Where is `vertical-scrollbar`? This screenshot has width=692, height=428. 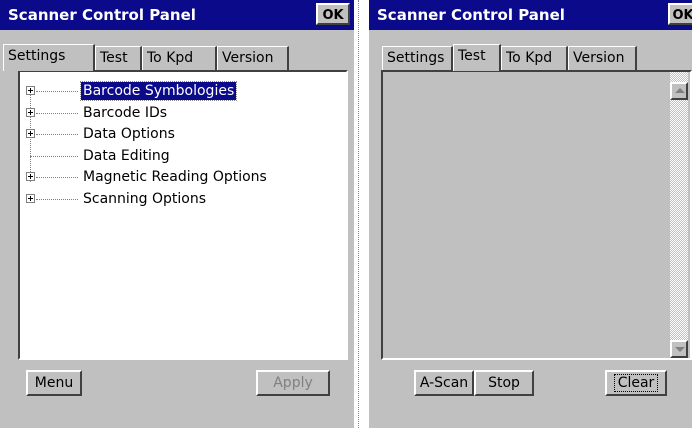
vertical-scrollbar is located at coordinates (679, 215).